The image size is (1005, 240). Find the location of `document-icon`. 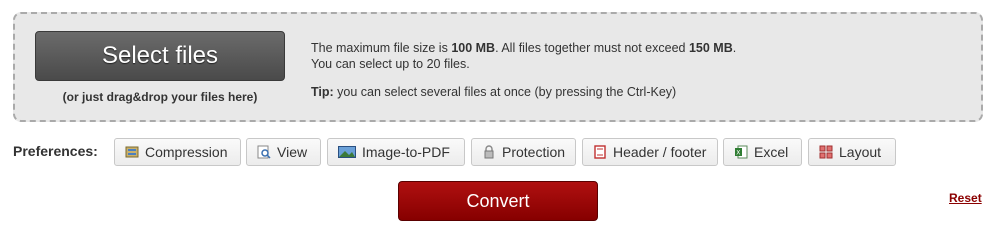

document-icon is located at coordinates (600, 152).